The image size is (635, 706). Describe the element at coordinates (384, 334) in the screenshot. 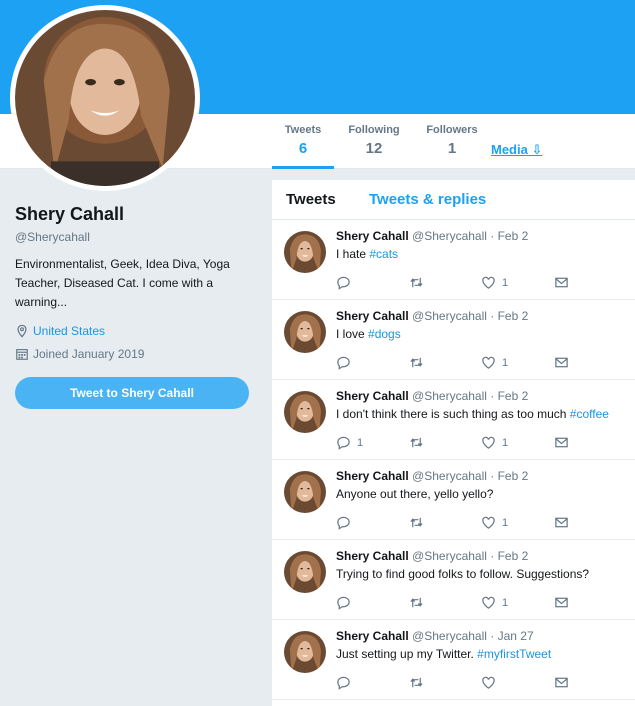

I see `tweet-hashtag: #dogs` at that location.